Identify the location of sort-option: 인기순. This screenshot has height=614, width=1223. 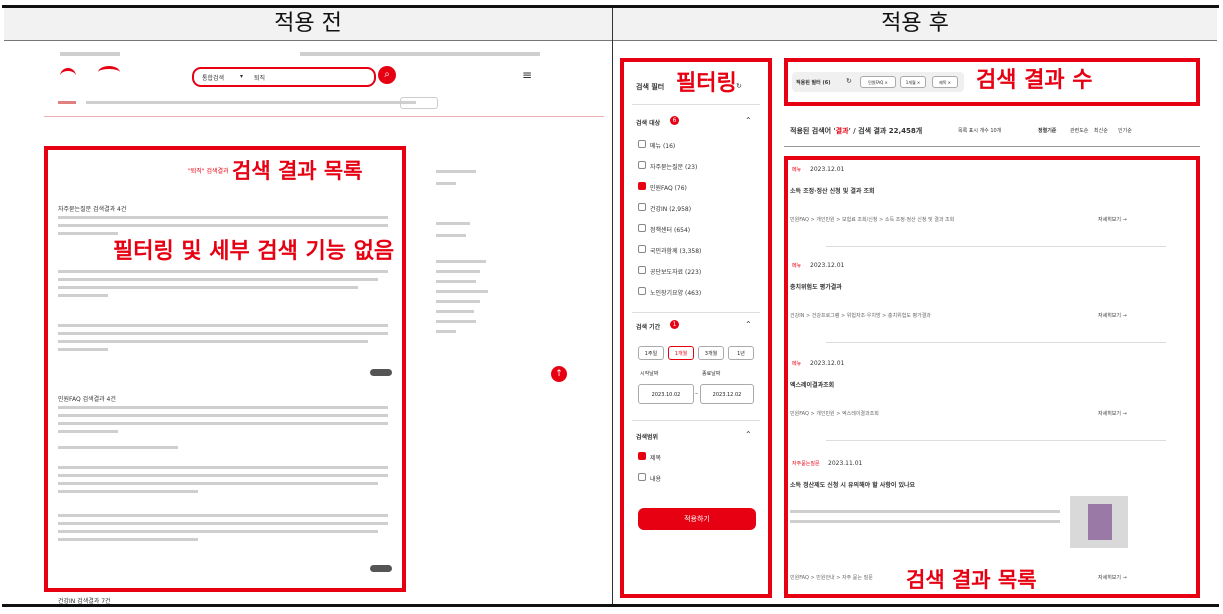
(1125, 130).